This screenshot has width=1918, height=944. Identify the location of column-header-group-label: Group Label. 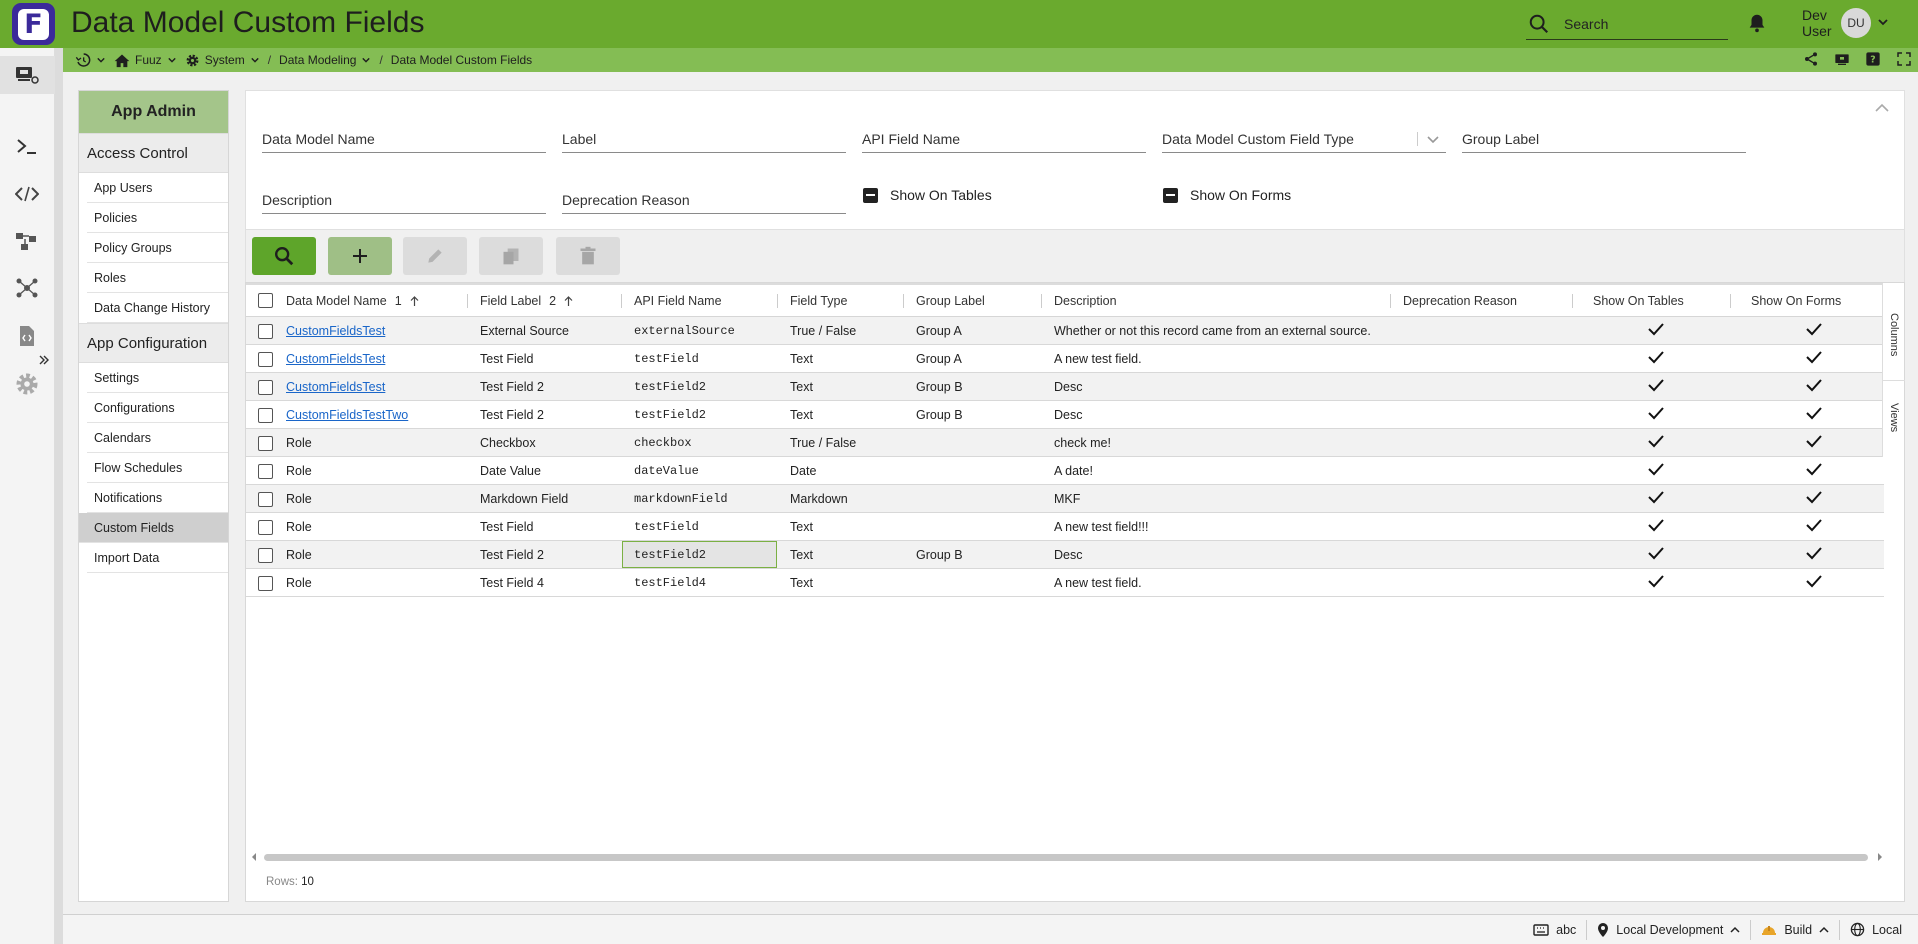
(950, 301).